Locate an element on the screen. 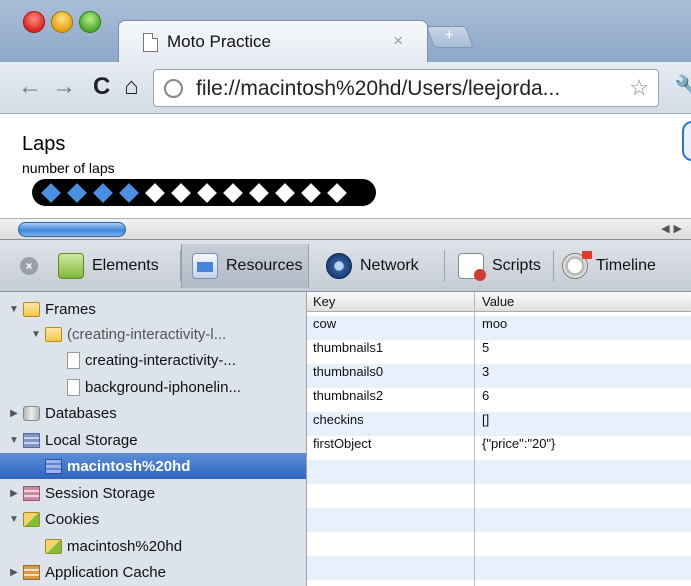 Image resolution: width=691 pixels, height=586 pixels. tab-timeline: Timeline is located at coordinates (609, 266).